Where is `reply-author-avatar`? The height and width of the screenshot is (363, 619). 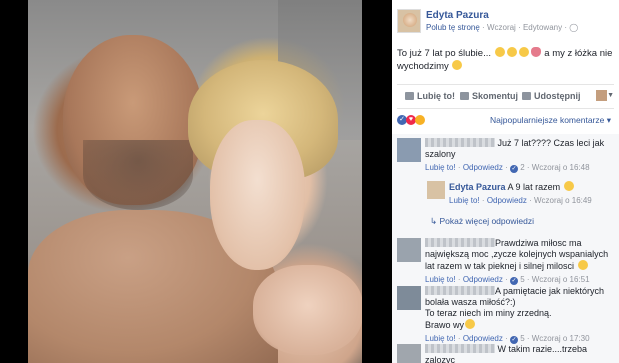
reply-author-avatar is located at coordinates (436, 190).